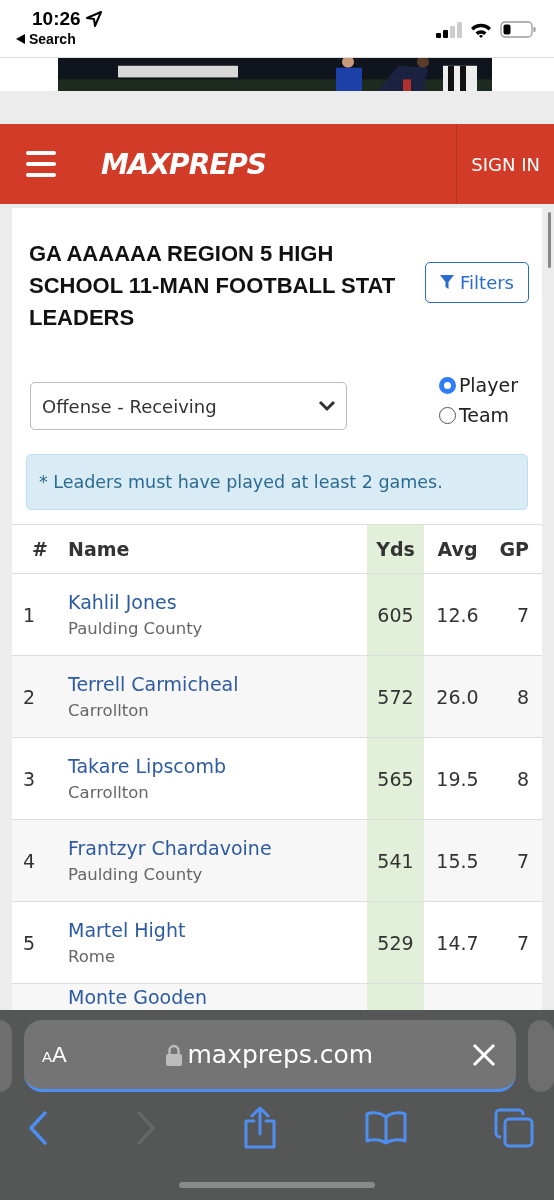 The image size is (554, 1200). What do you see at coordinates (38, 1128) in the screenshot?
I see `back-icon` at bounding box center [38, 1128].